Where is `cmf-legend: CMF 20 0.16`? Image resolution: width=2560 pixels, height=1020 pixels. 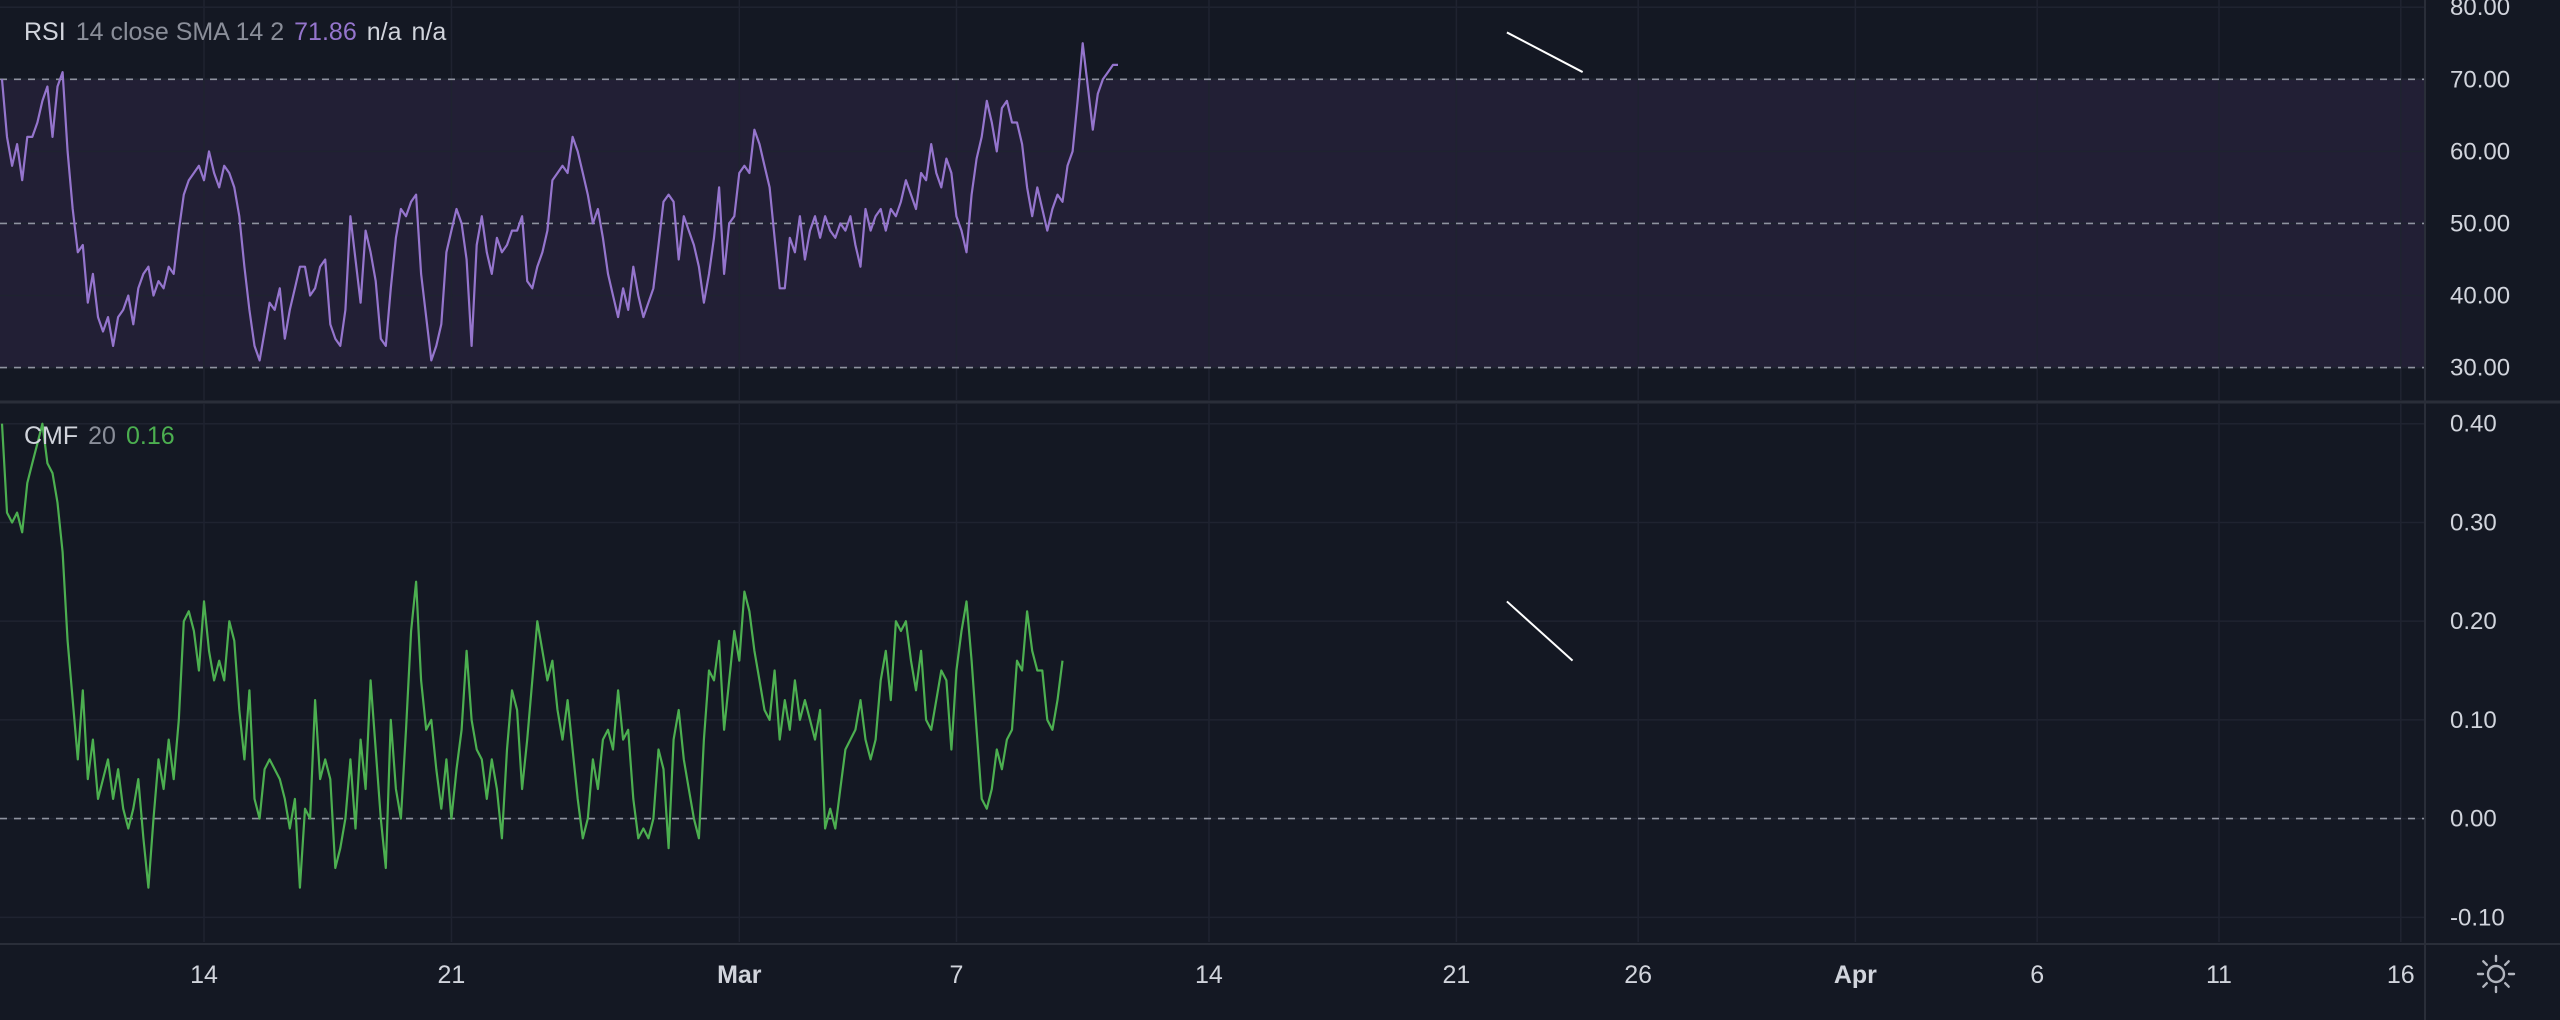 cmf-legend: CMF 20 0.16 is located at coordinates (104, 436).